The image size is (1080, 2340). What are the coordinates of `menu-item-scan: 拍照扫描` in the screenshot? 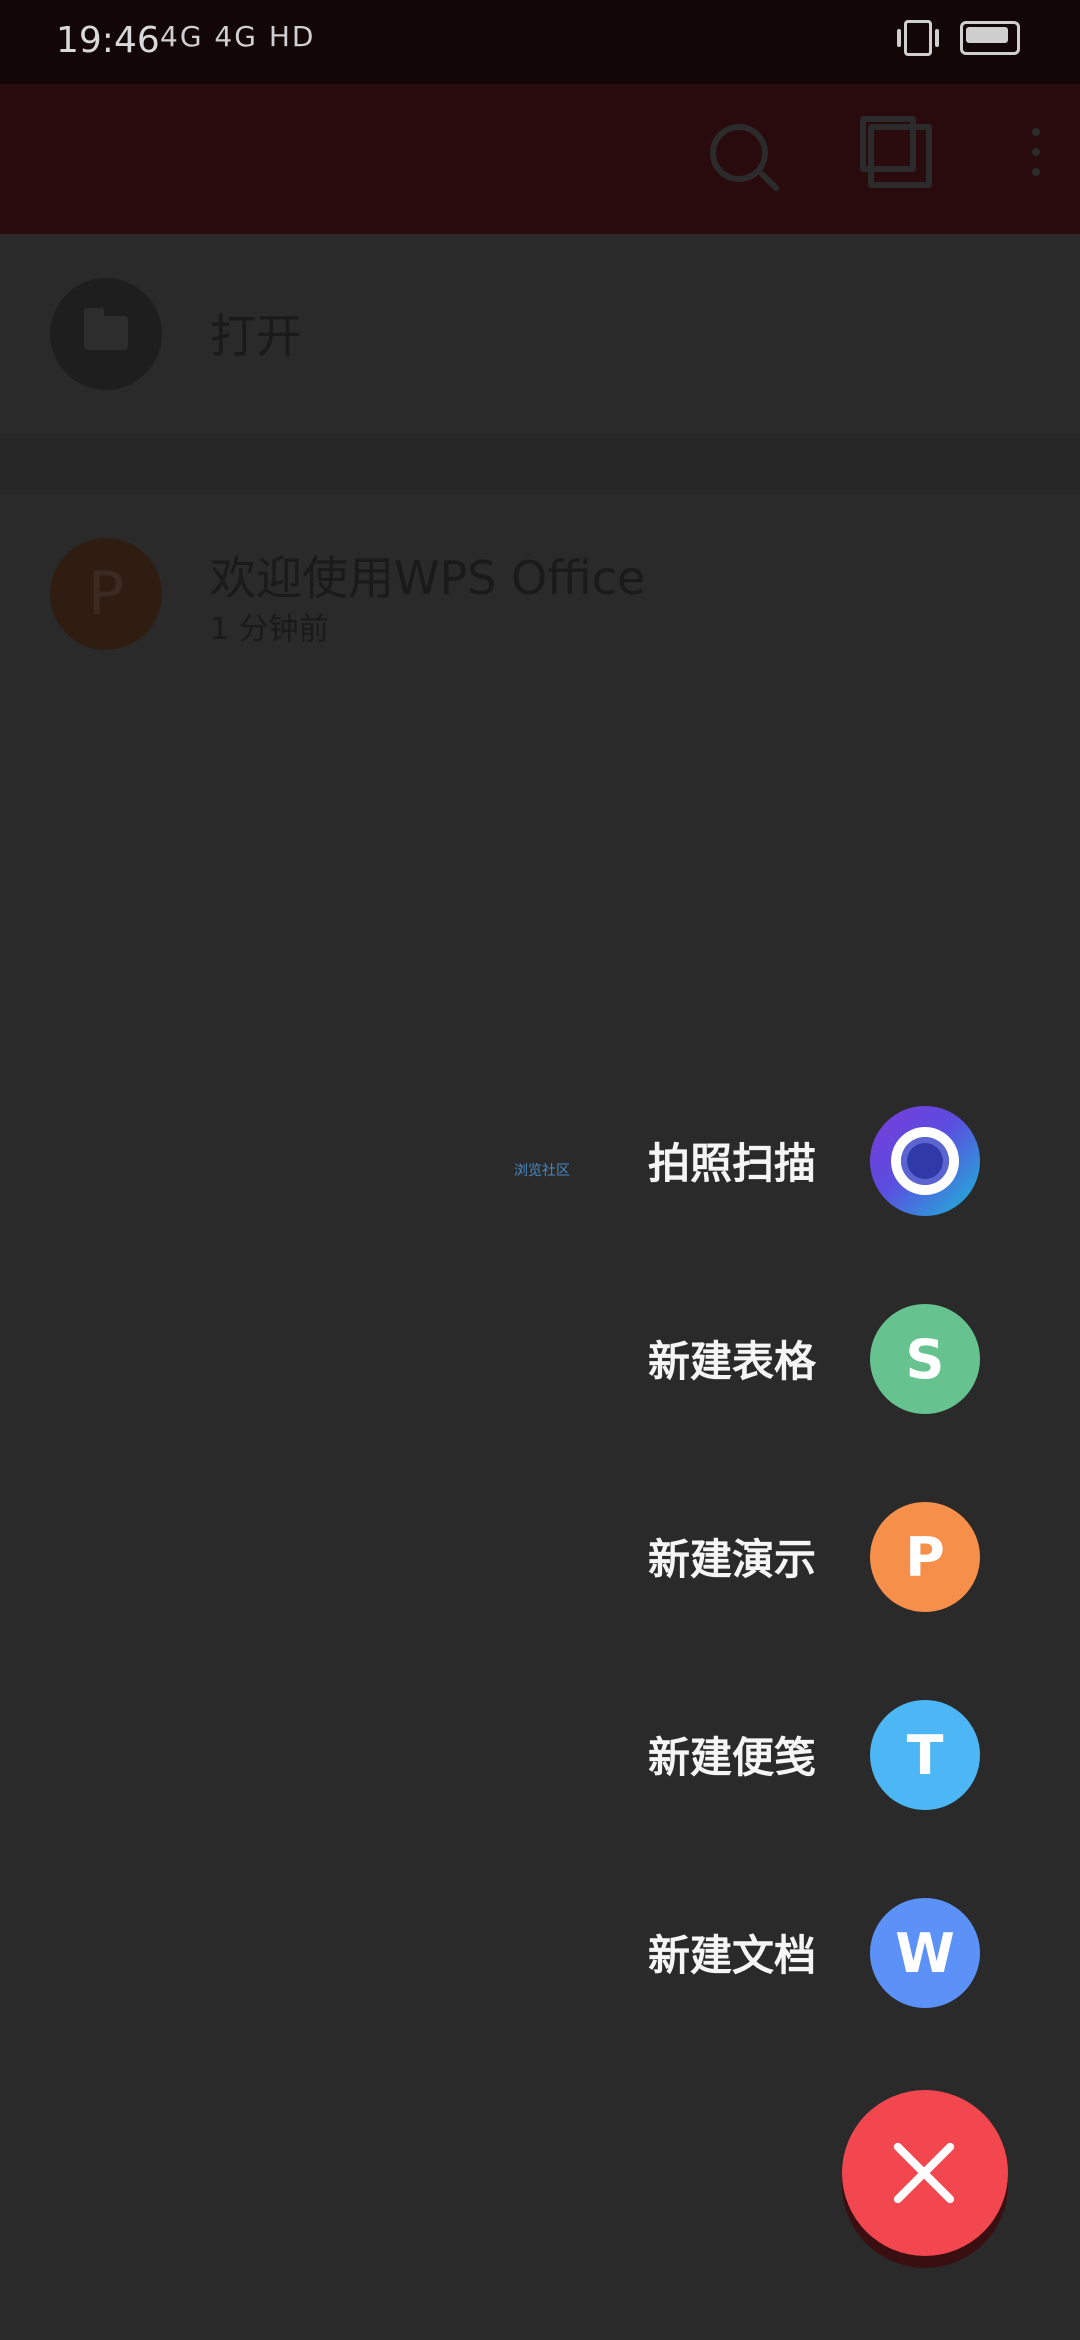 It's located at (780, 1160).